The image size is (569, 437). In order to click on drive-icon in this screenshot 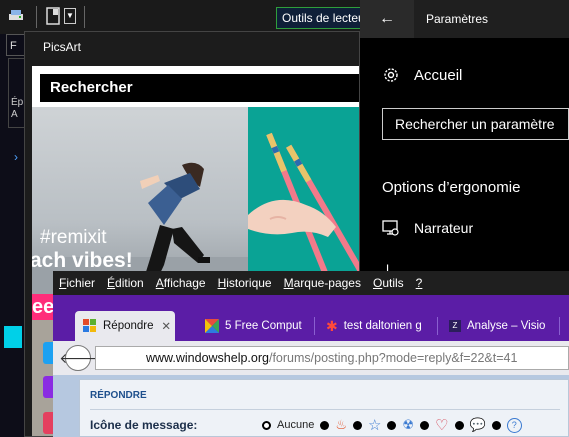, I will do `click(16, 15)`.